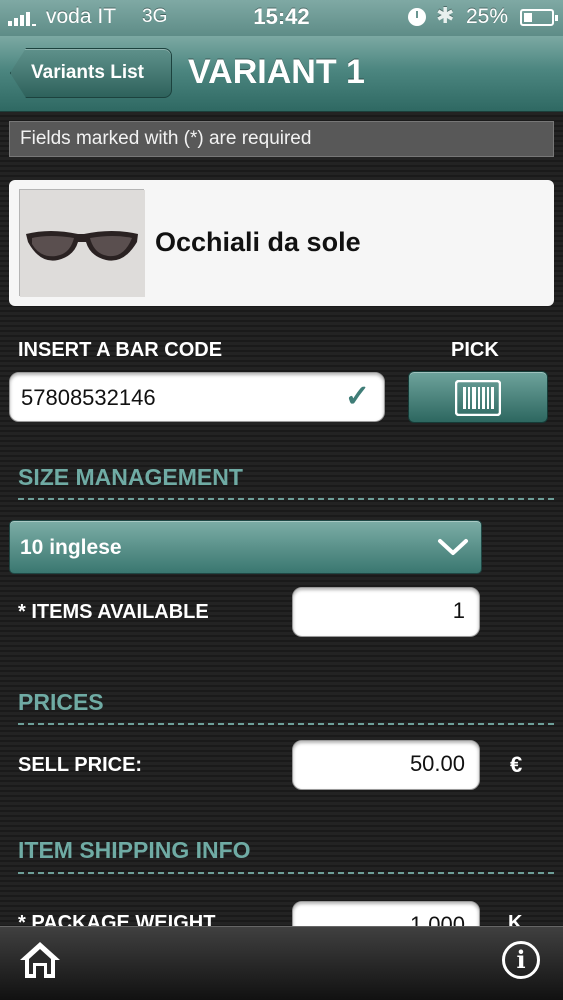 Image resolution: width=563 pixels, height=1000 pixels. Describe the element at coordinates (40, 962) in the screenshot. I see `home-icon` at that location.